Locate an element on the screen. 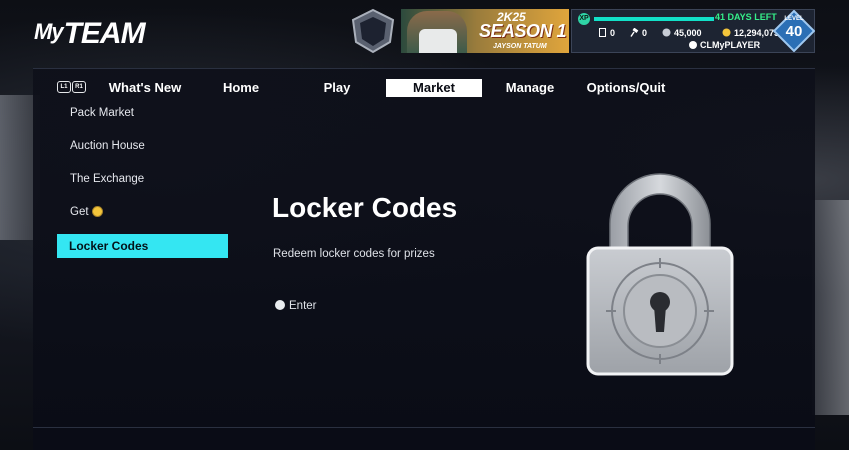 Image resolution: width=849 pixels, height=450 pixels. level-number: 40 is located at coordinates (794, 31).